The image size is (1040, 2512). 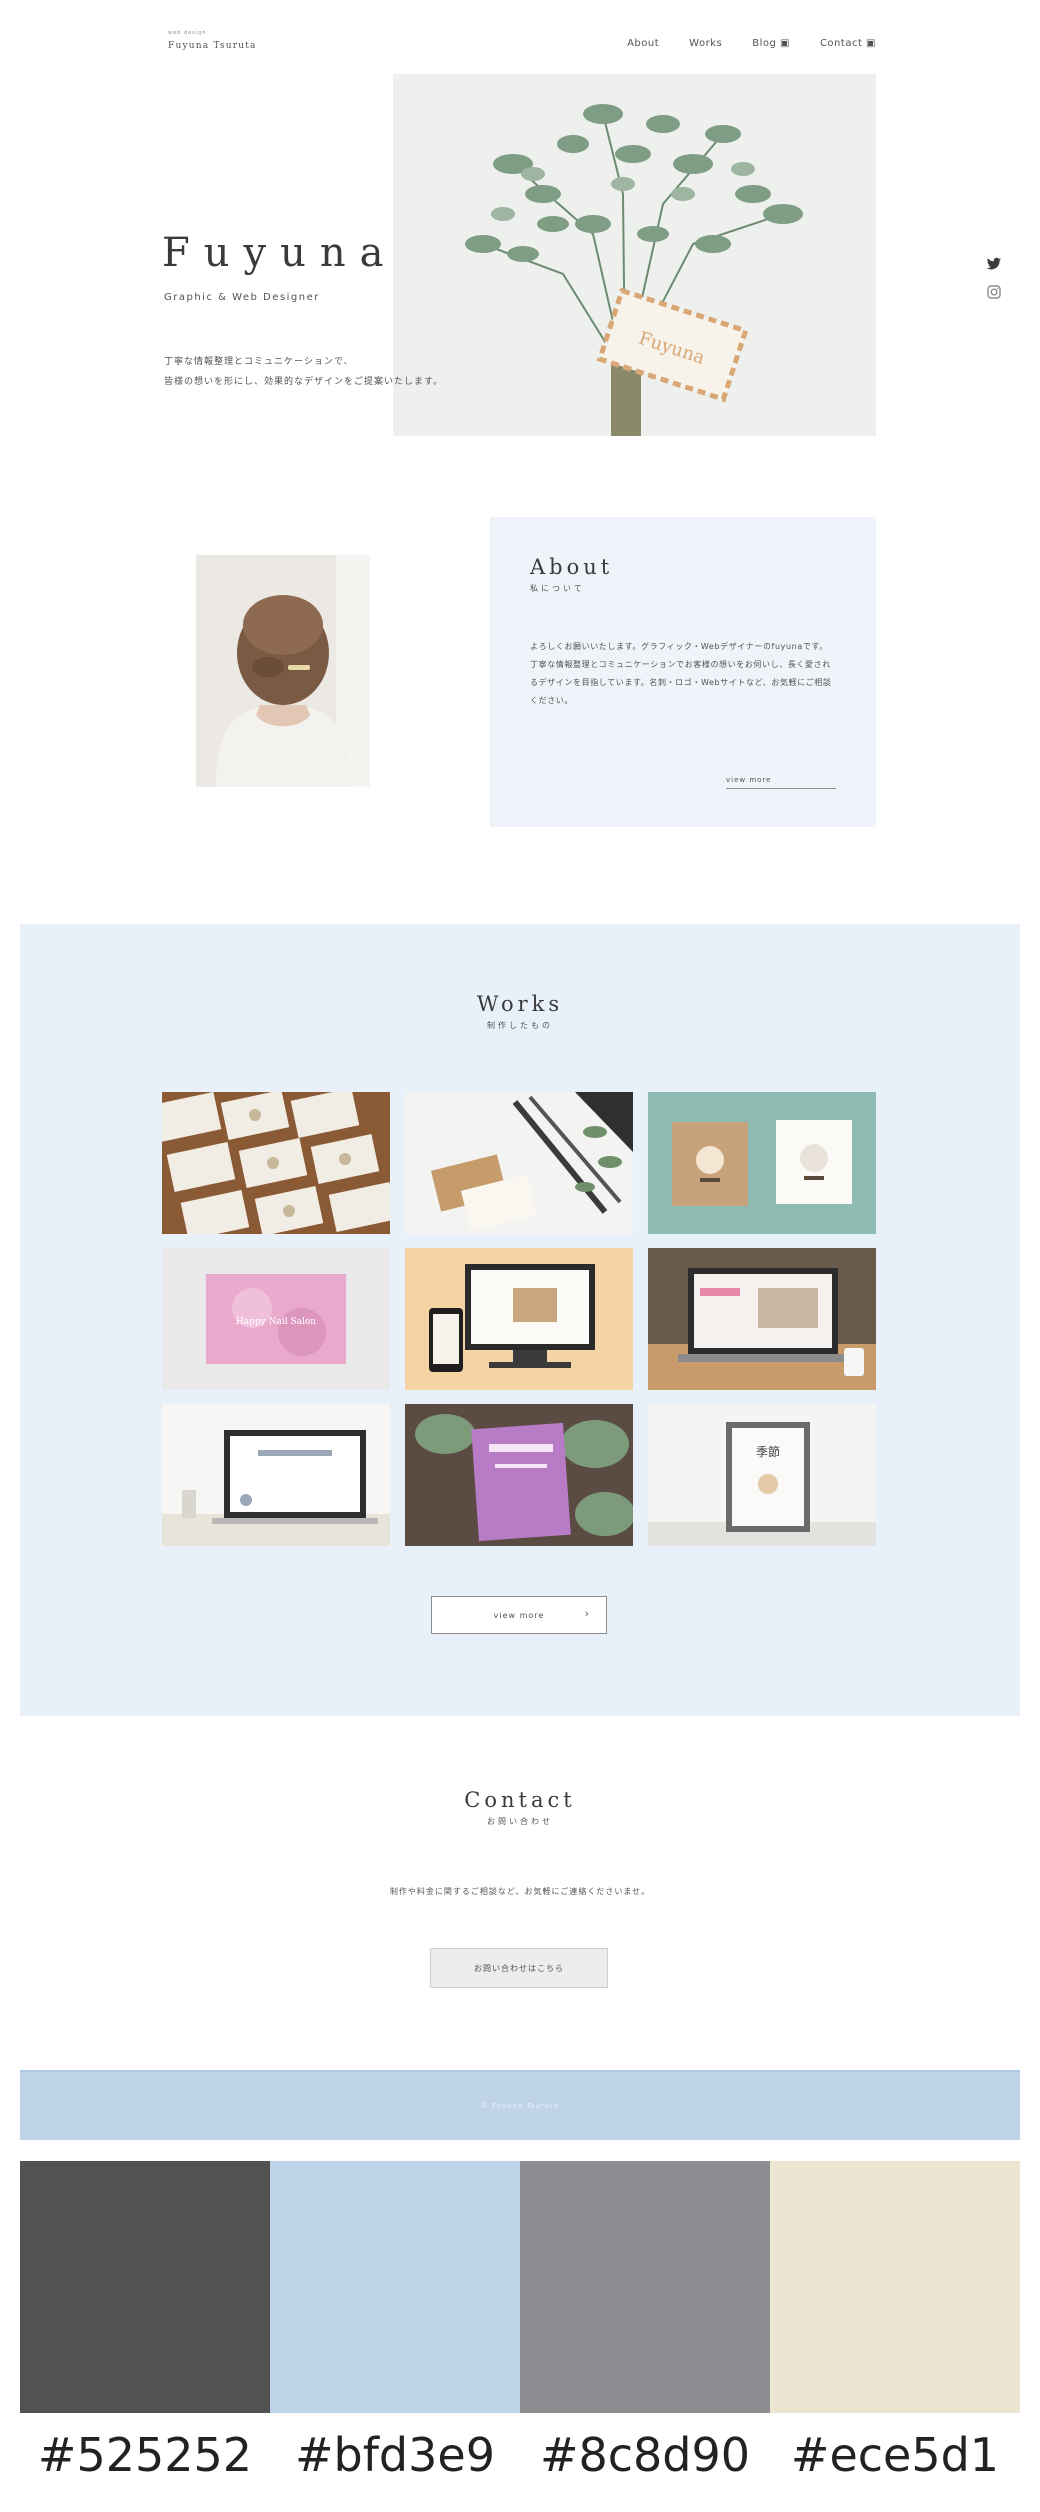 I want to click on work-tile-responsive-site, so click(x=519, y=1319).